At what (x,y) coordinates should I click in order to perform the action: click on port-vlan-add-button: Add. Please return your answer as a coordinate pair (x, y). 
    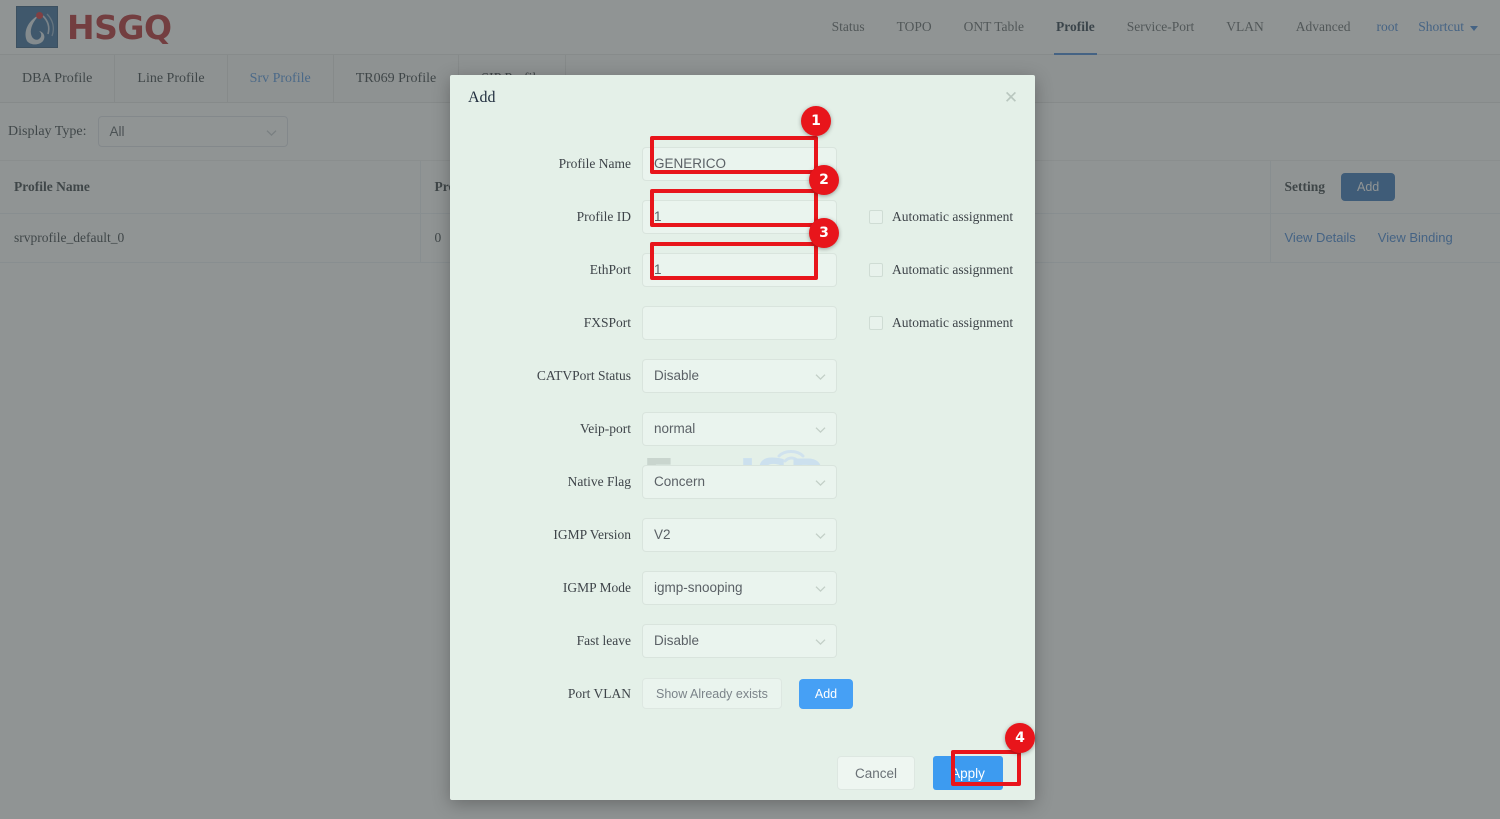
    Looking at the image, I should click on (826, 693).